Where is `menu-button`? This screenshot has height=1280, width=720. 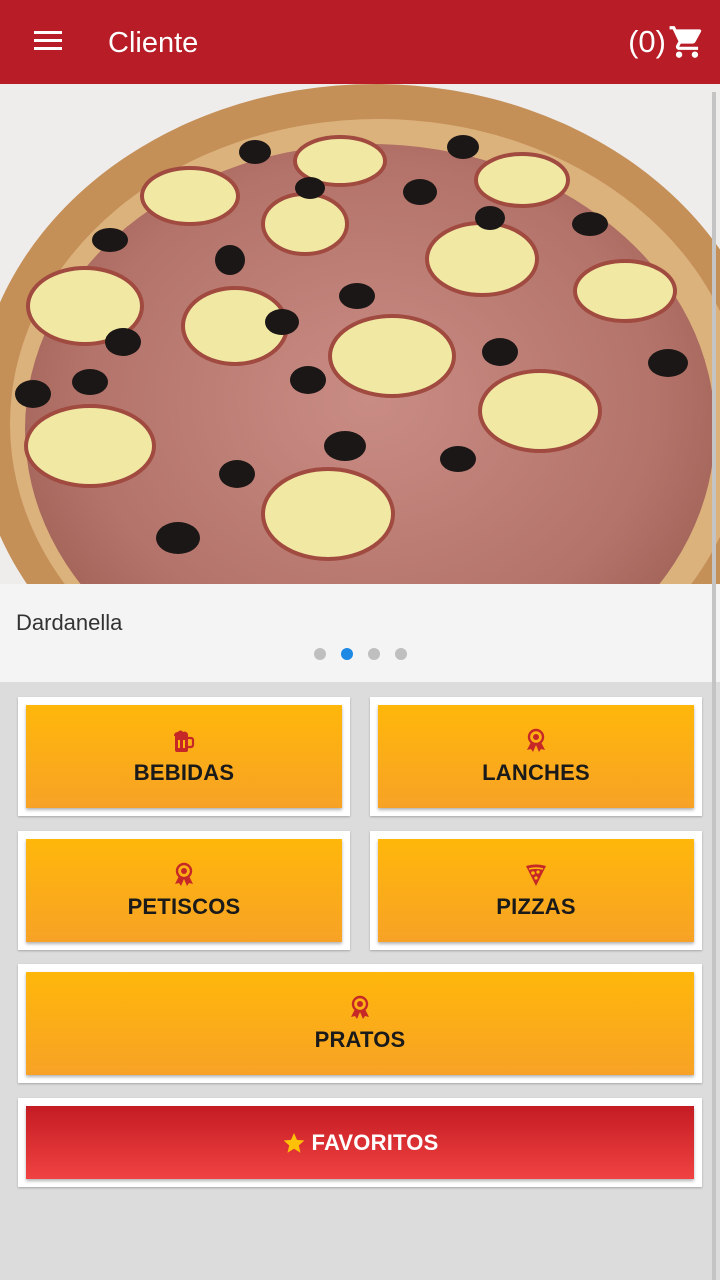 menu-button is located at coordinates (48, 42).